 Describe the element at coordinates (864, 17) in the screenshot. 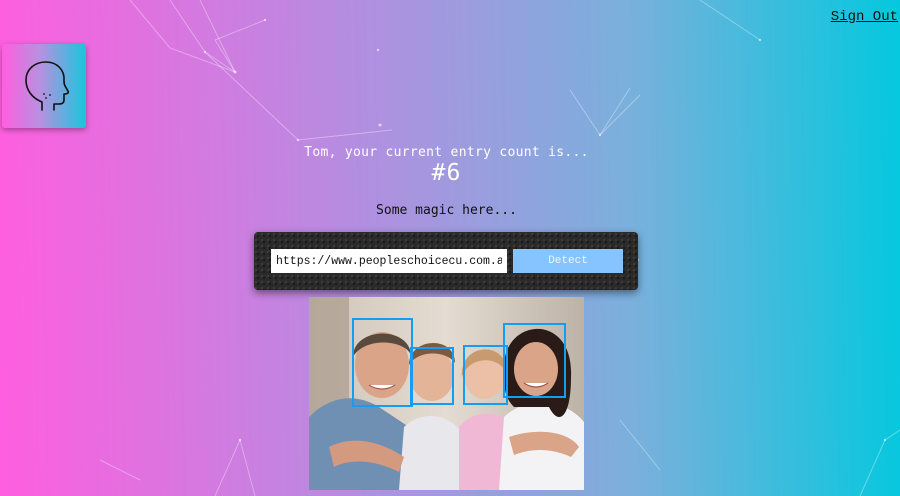

I see `sign-out-link: Sign Out` at that location.